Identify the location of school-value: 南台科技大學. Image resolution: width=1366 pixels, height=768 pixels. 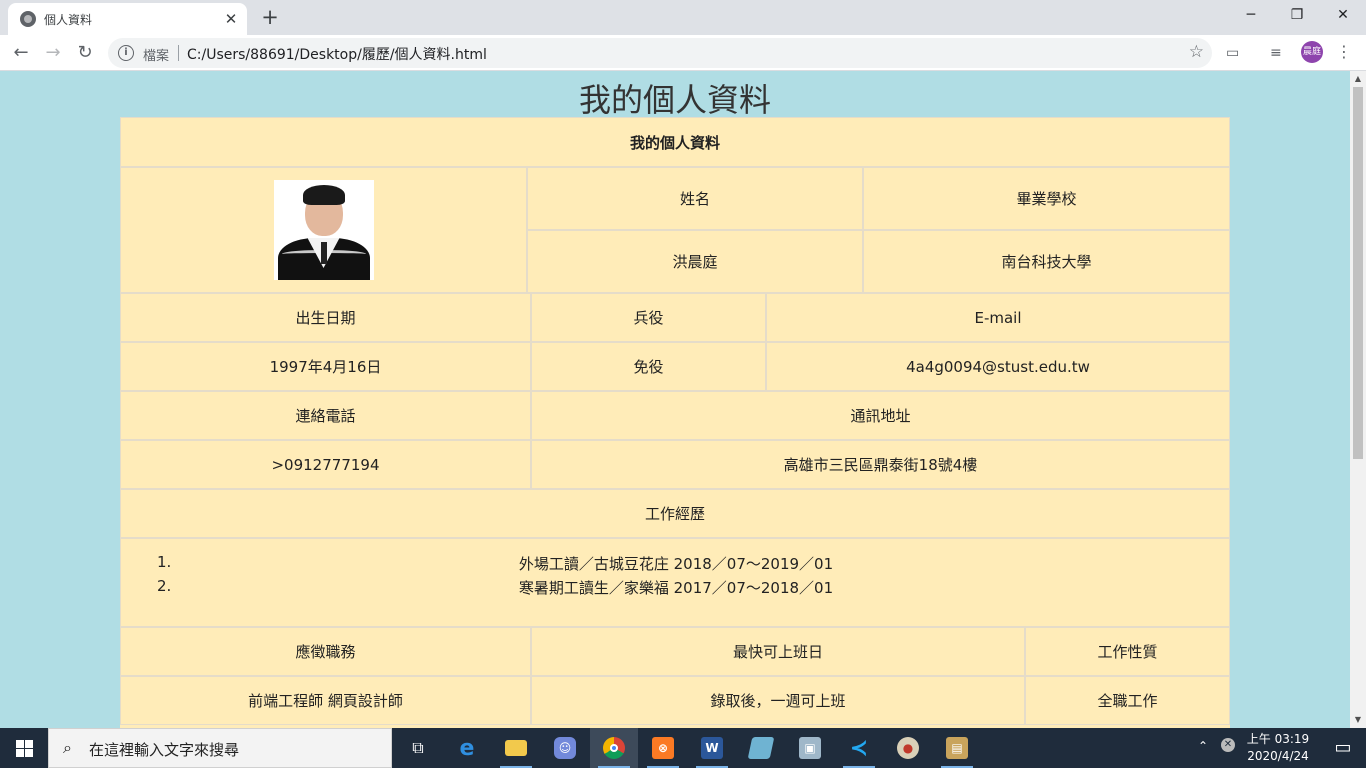
(1046, 261).